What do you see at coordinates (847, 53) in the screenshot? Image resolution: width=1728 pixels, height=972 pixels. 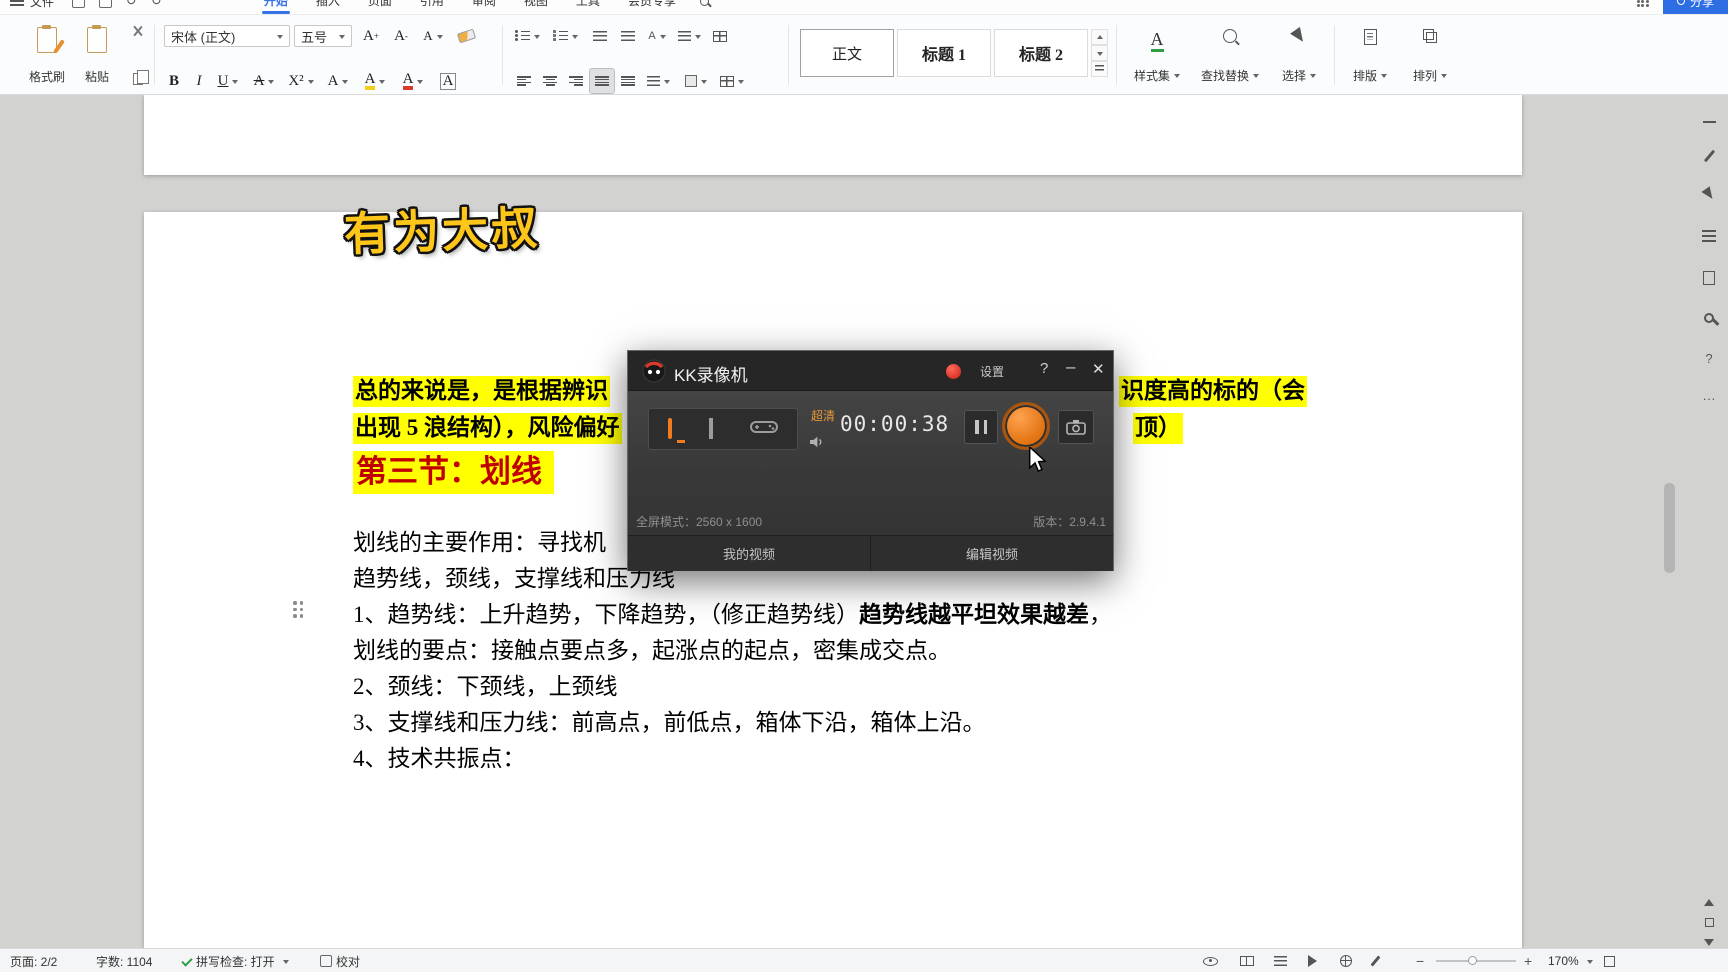 I see `style-normal: 正文` at bounding box center [847, 53].